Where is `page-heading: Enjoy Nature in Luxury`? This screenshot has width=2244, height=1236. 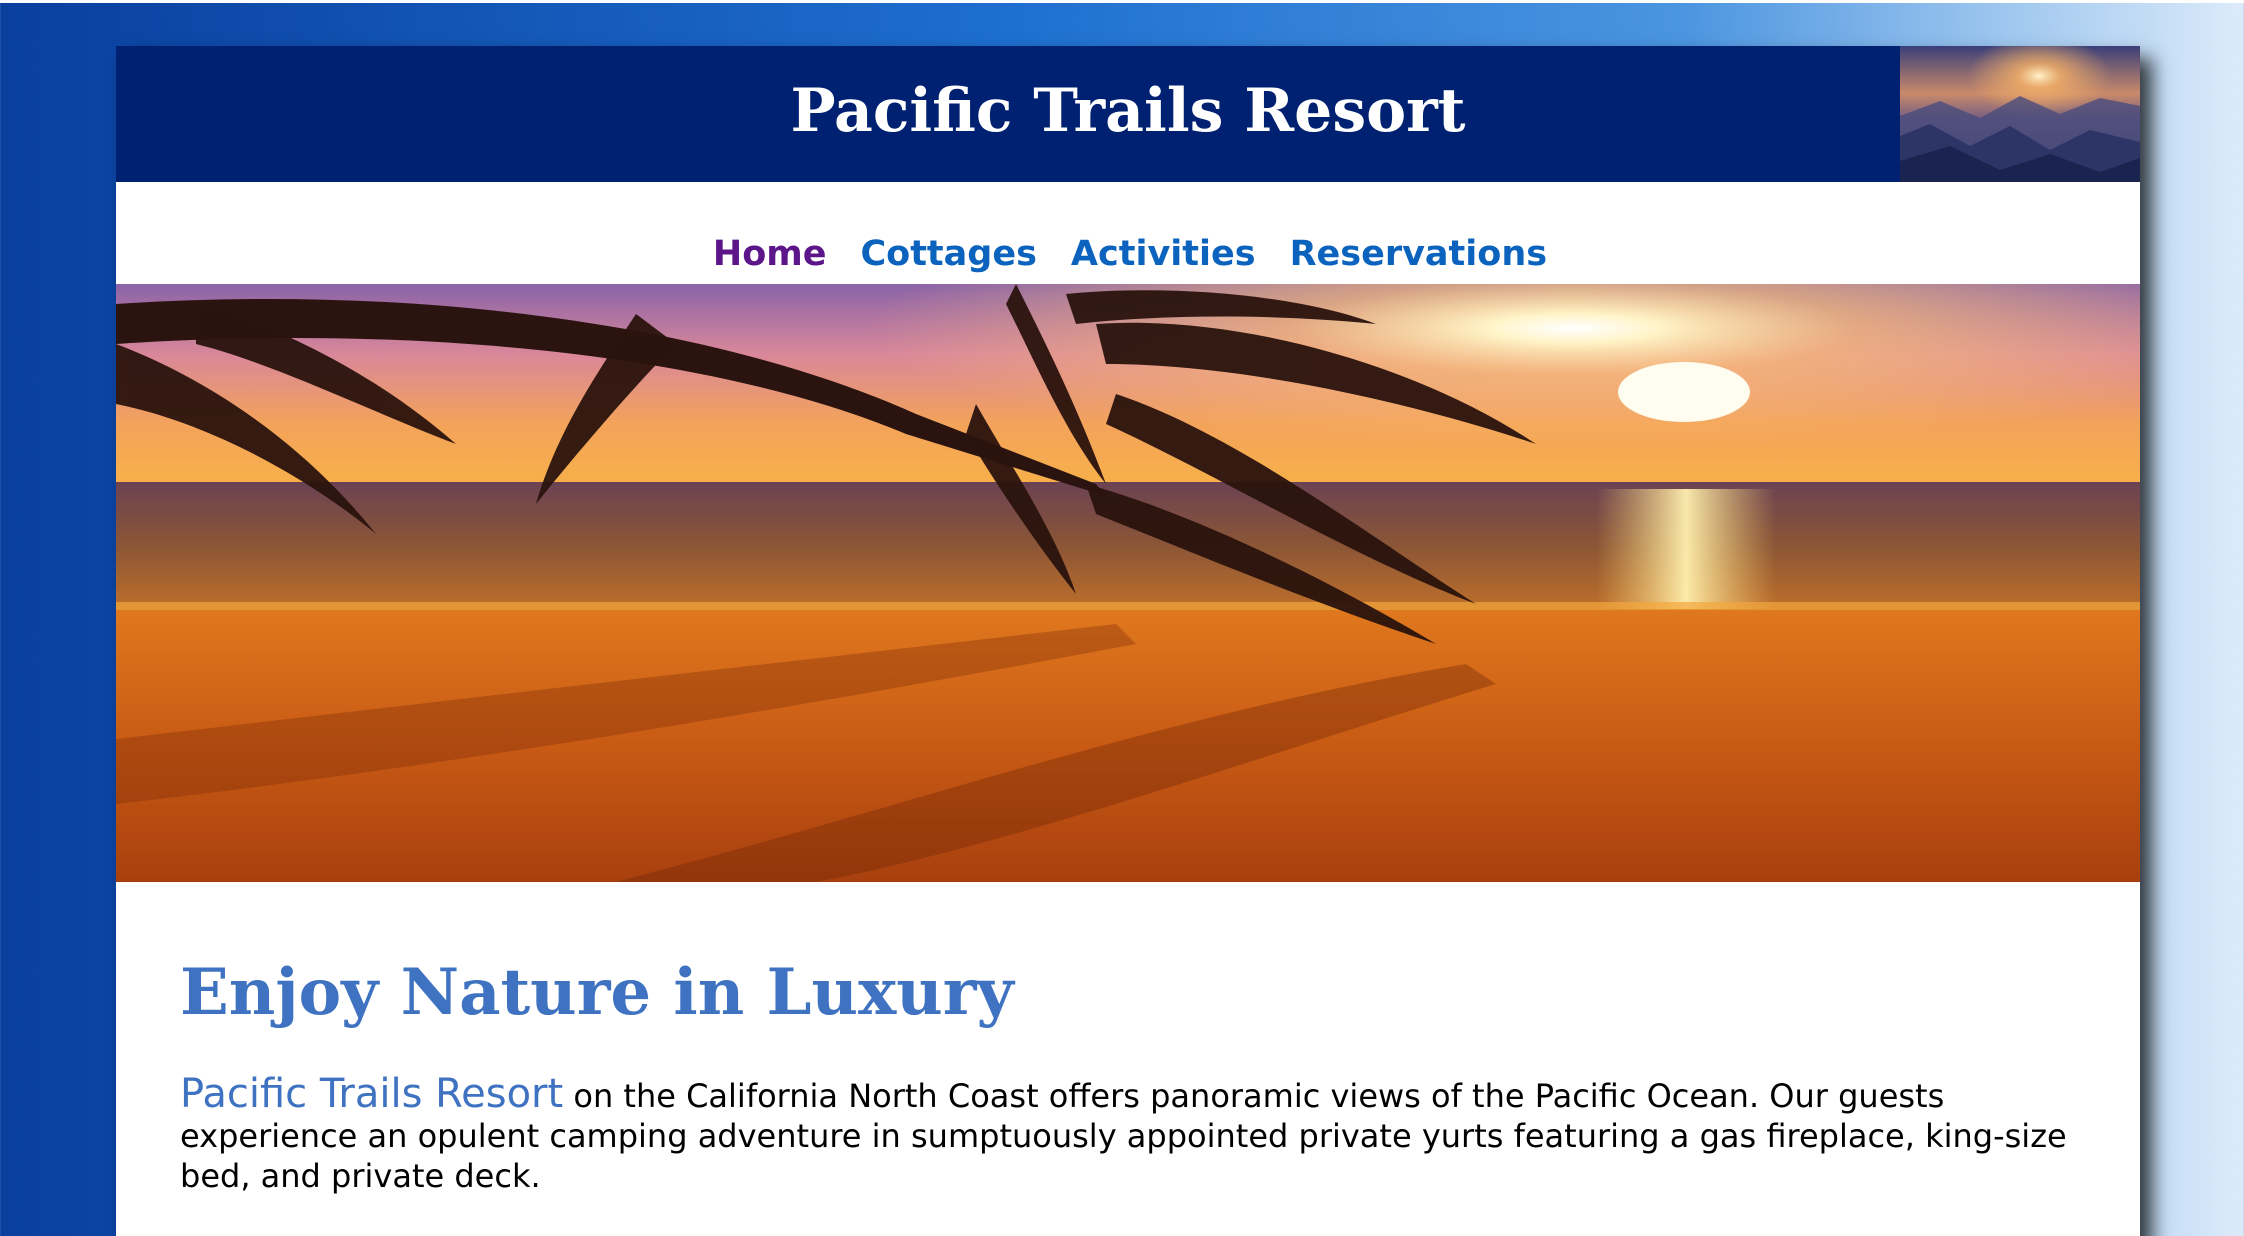
page-heading: Enjoy Nature in Luxury is located at coordinates (597, 992).